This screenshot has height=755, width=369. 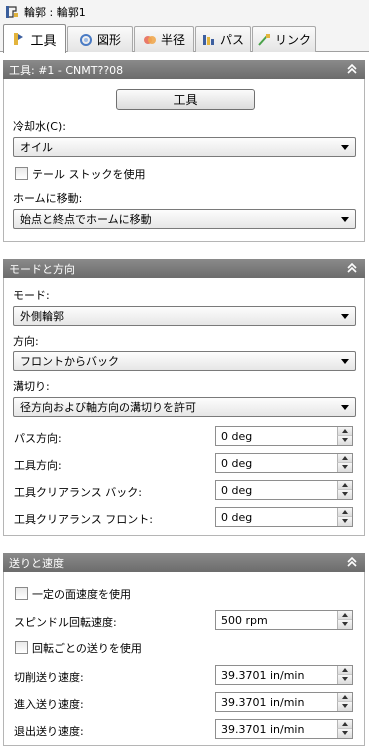 I want to click on mode-label: モード:, so click(x=31, y=295).